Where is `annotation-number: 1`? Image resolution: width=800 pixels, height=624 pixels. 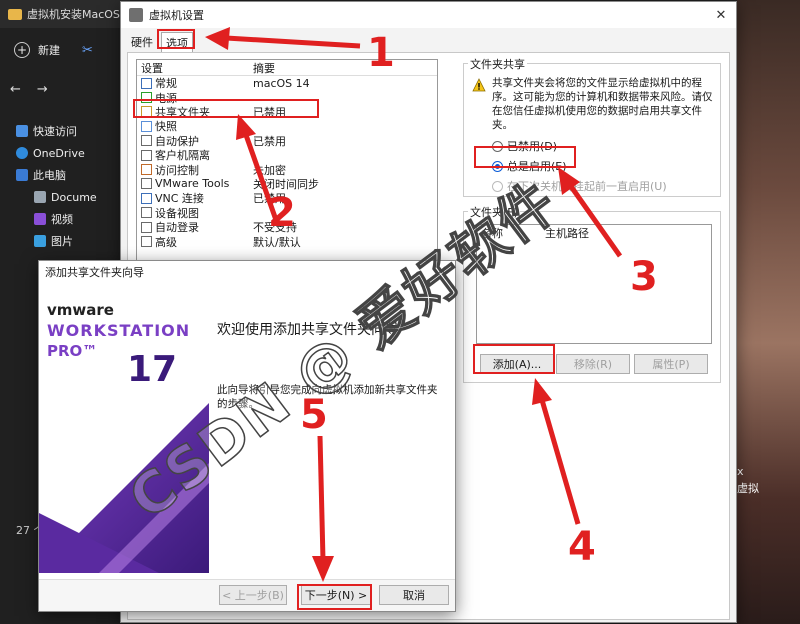
annotation-number: 1 is located at coordinates (381, 53).